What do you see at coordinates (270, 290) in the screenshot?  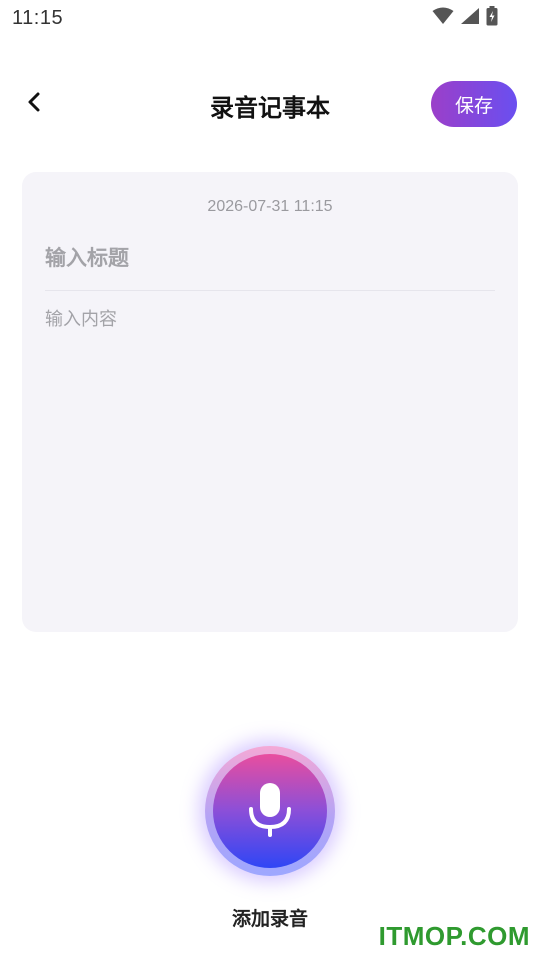 I see `divider` at bounding box center [270, 290].